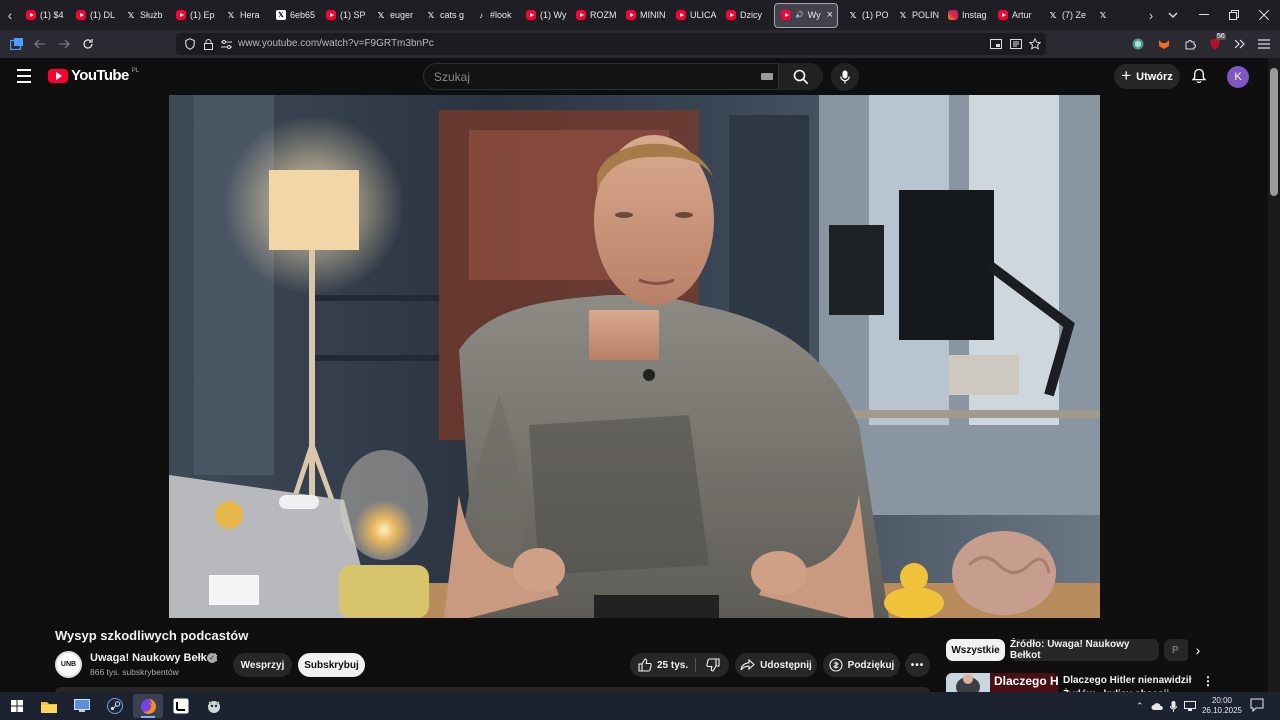 This screenshot has height=720, width=1280. Describe the element at coordinates (545, 15) in the screenshot. I see `browser-tab: (1) Wy` at that location.